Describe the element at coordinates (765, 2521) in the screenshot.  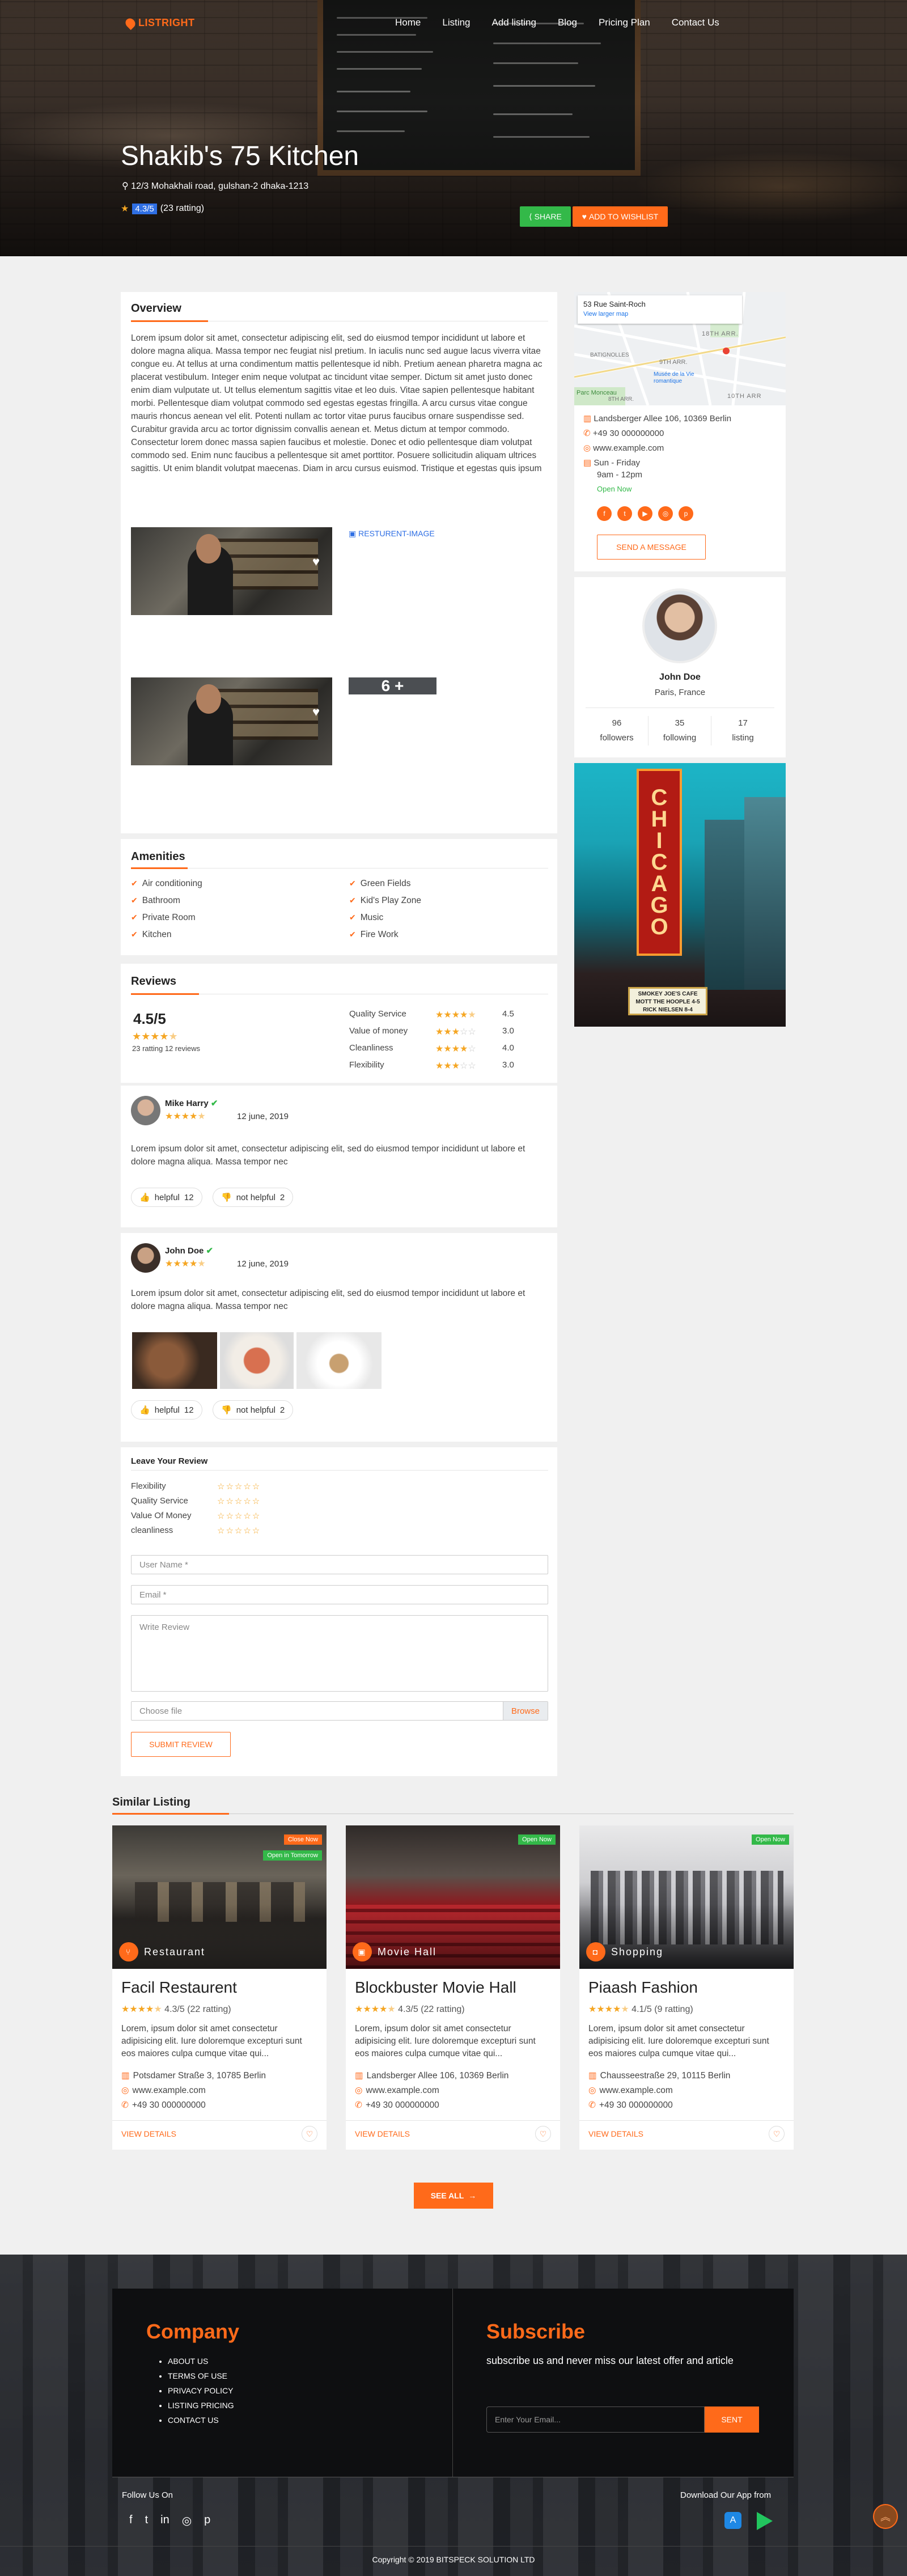
I see `google-play-icon` at that location.